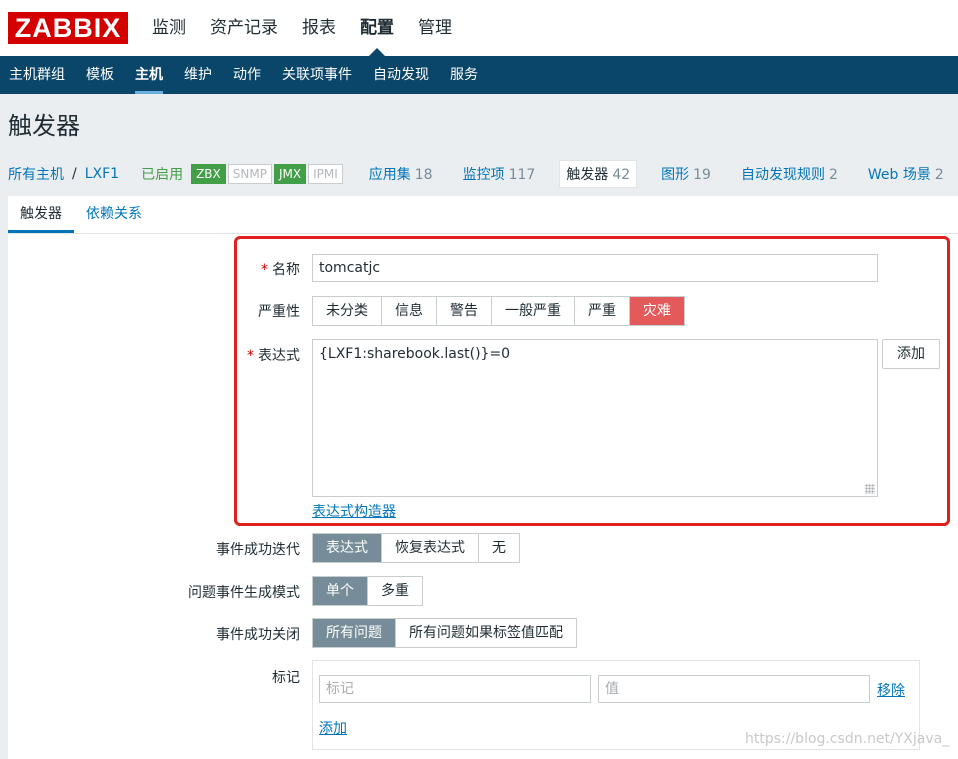  Describe the element at coordinates (675, 175) in the screenshot. I see `host-tab-graphs-link: 图形` at that location.